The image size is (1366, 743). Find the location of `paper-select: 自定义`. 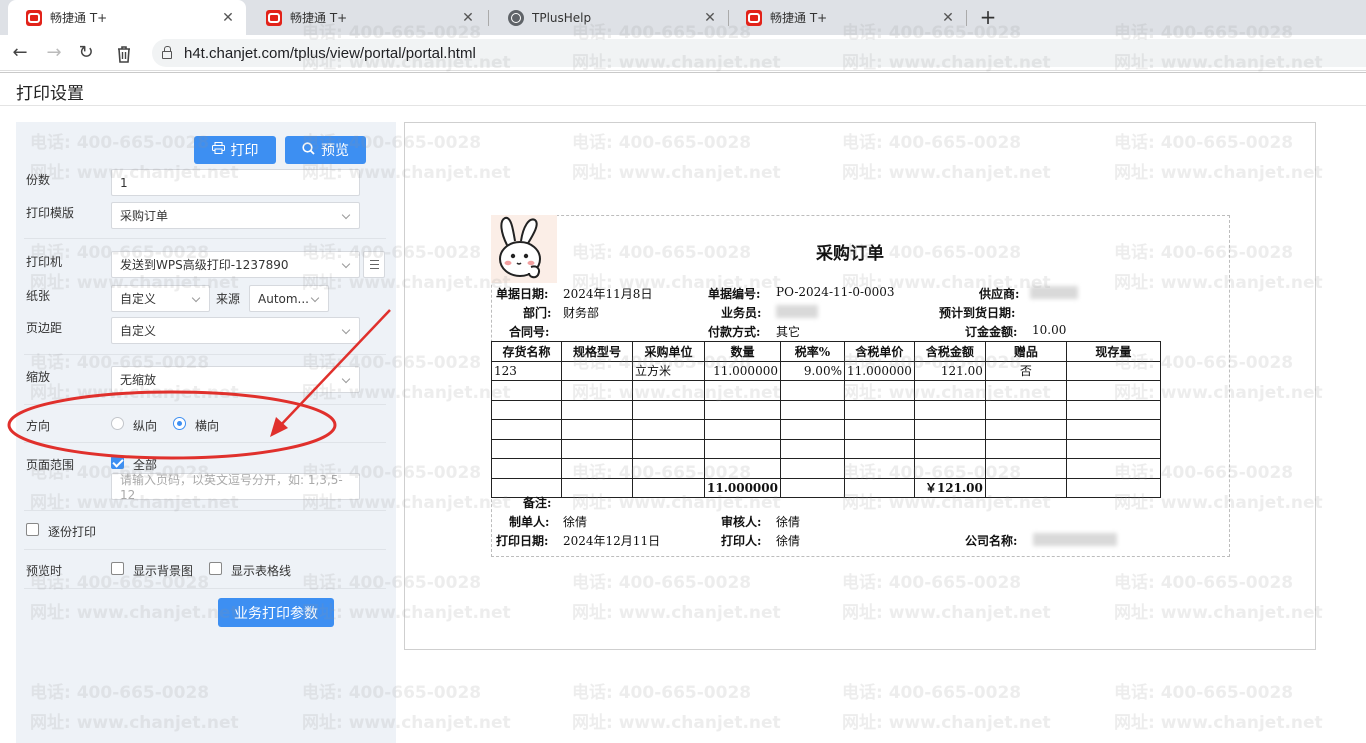

paper-select: 自定义 is located at coordinates (160, 298).